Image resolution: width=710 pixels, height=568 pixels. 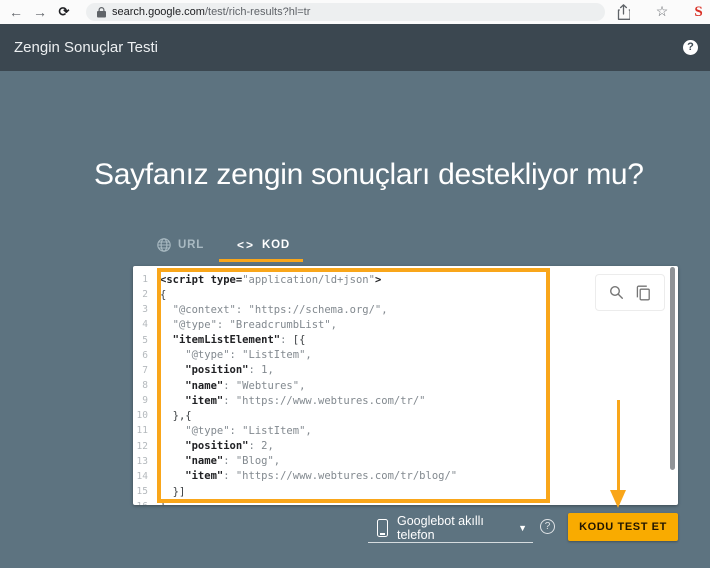 I want to click on code-text: "position": 2,, so click(x=217, y=446).